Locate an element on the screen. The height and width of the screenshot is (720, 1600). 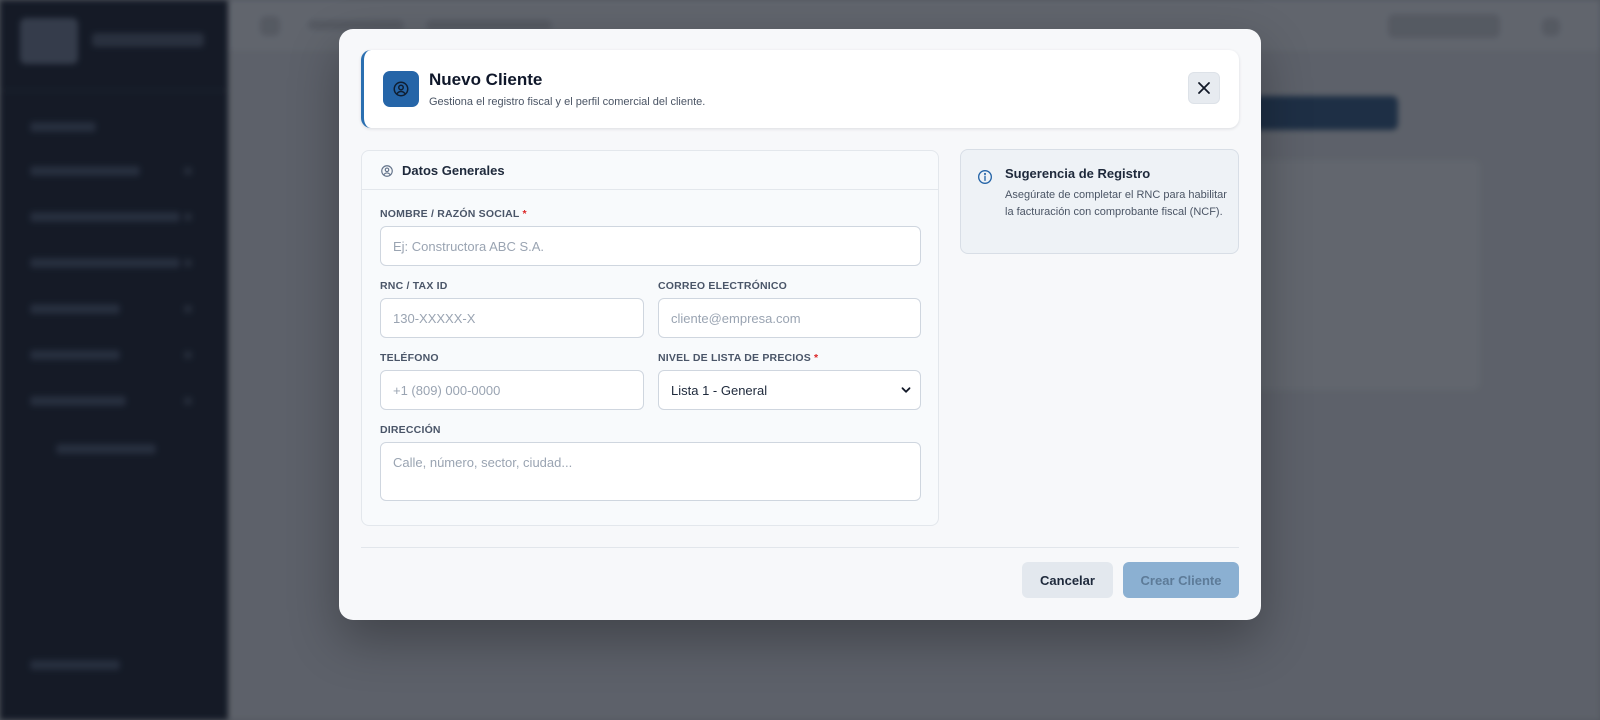
phone-input is located at coordinates (512, 390).